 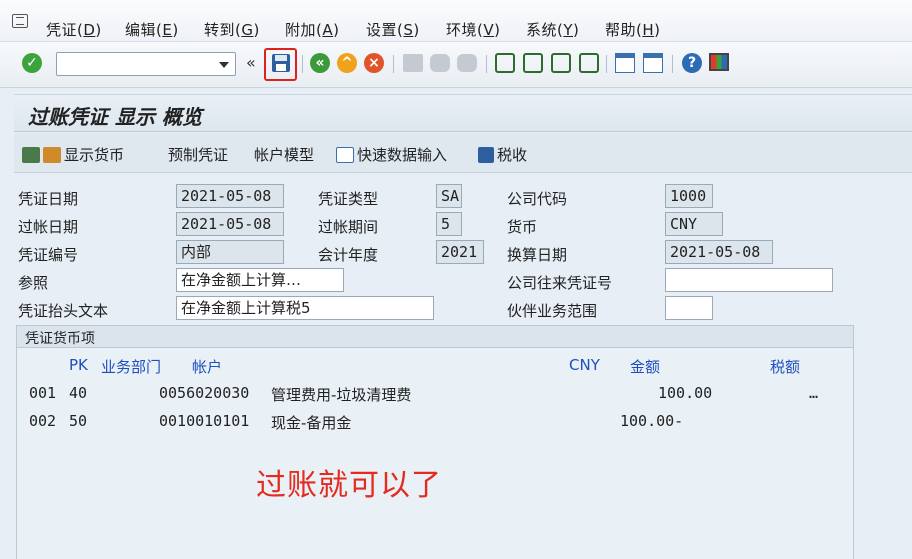 What do you see at coordinates (486, 154) in the screenshot?
I see `info-icon` at bounding box center [486, 154].